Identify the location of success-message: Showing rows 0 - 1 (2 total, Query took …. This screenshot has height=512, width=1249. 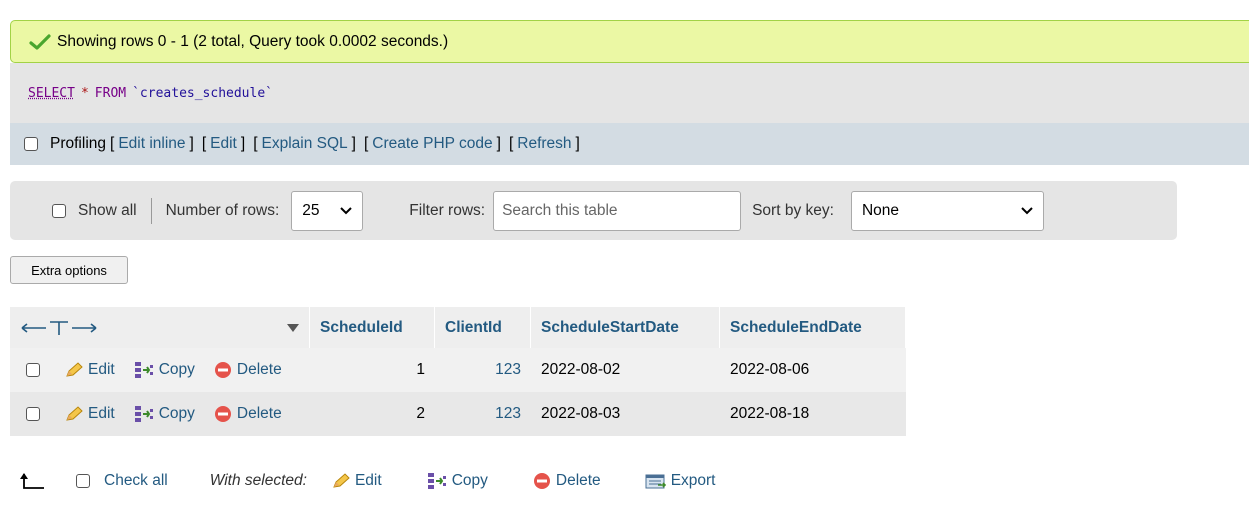
(629, 41).